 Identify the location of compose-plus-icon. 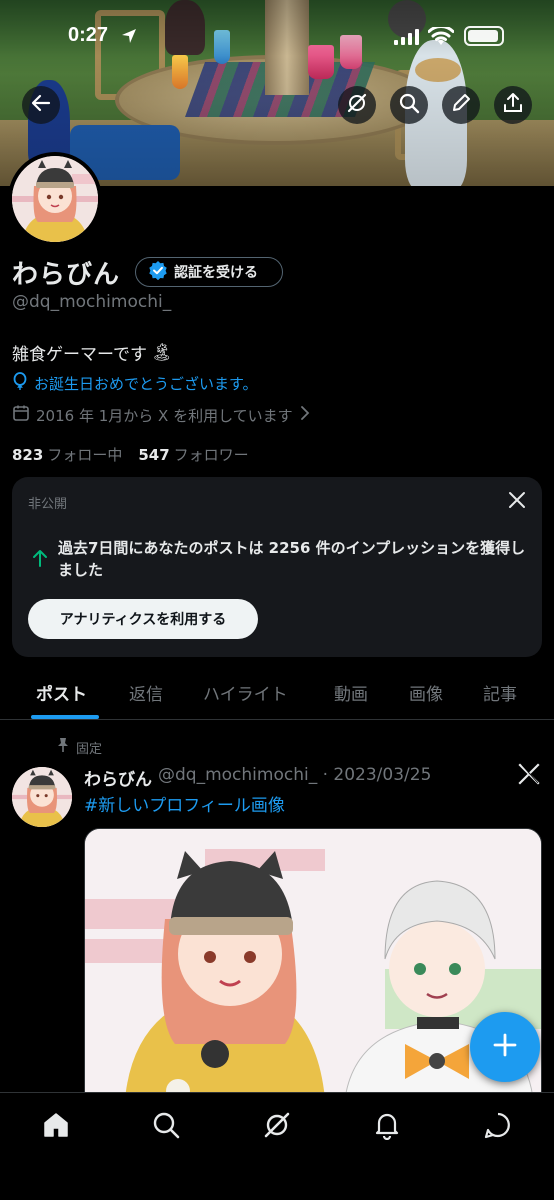
(505, 1047).